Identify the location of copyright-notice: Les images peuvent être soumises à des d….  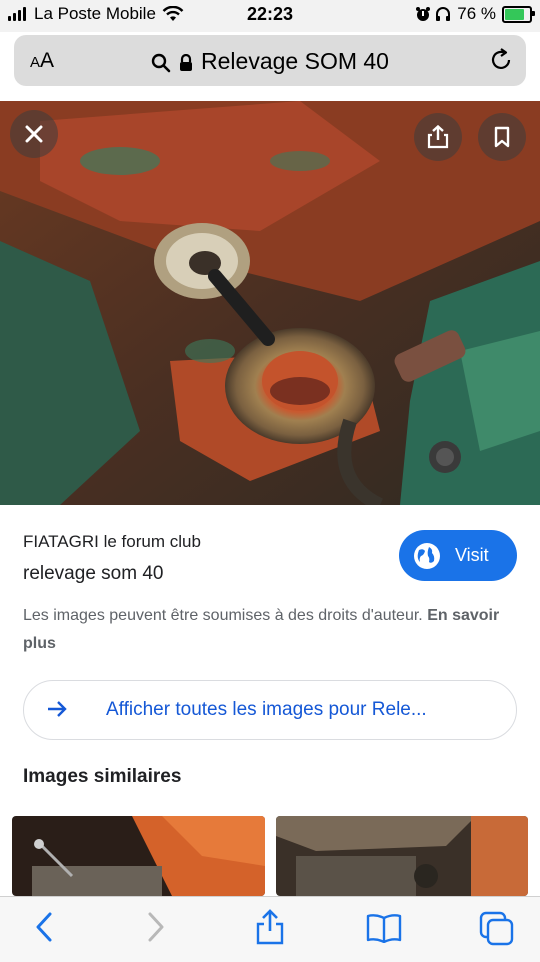
(263, 630).